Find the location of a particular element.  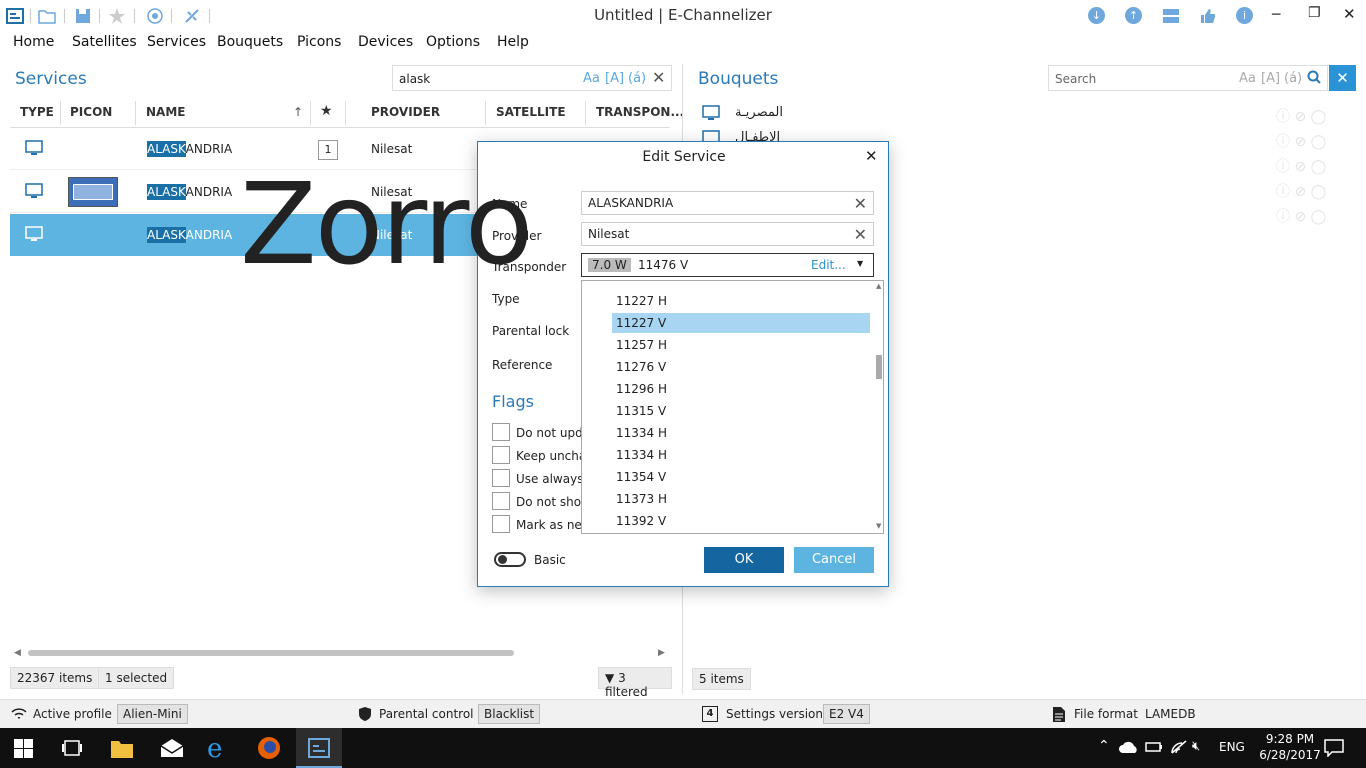

scroll-left-arrow: ◀ is located at coordinates (17, 653).